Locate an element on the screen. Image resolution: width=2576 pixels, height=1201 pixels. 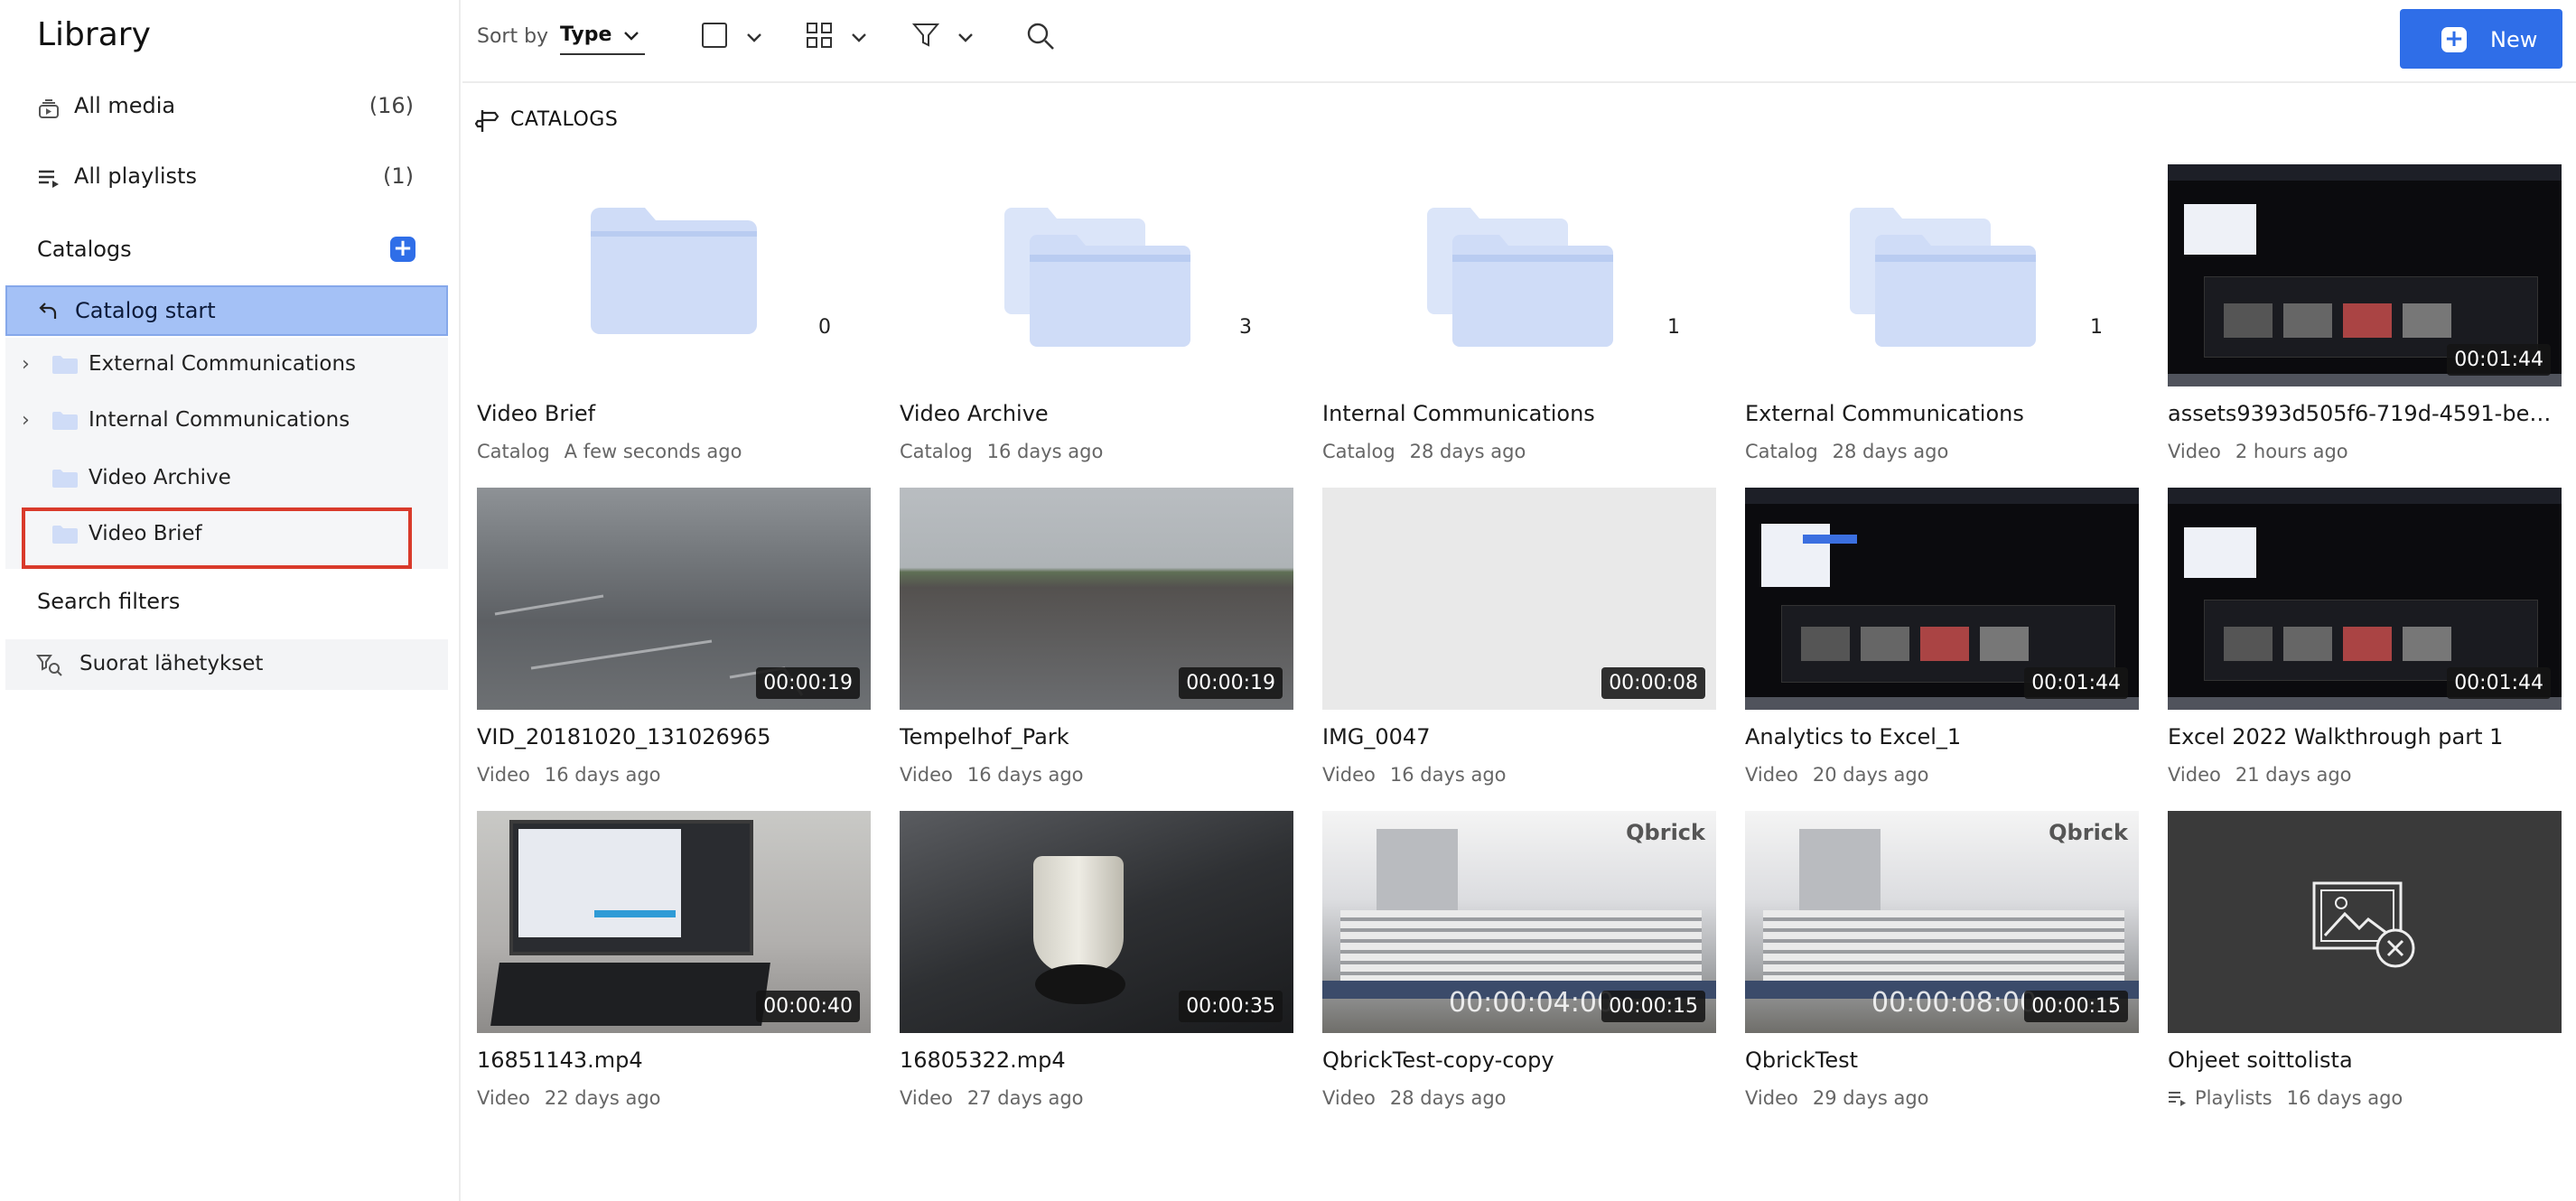
catalog-tile-video-archive: 3 Video Archive Catalog 16 days ago is located at coordinates (1096, 317).